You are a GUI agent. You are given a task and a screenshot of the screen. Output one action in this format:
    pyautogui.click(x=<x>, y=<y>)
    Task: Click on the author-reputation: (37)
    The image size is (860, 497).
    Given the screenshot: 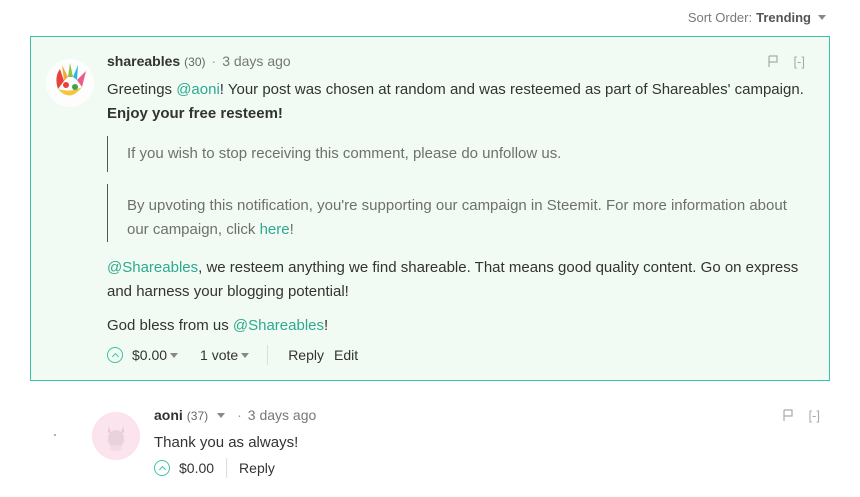 What is the action you would take?
    pyautogui.click(x=197, y=416)
    